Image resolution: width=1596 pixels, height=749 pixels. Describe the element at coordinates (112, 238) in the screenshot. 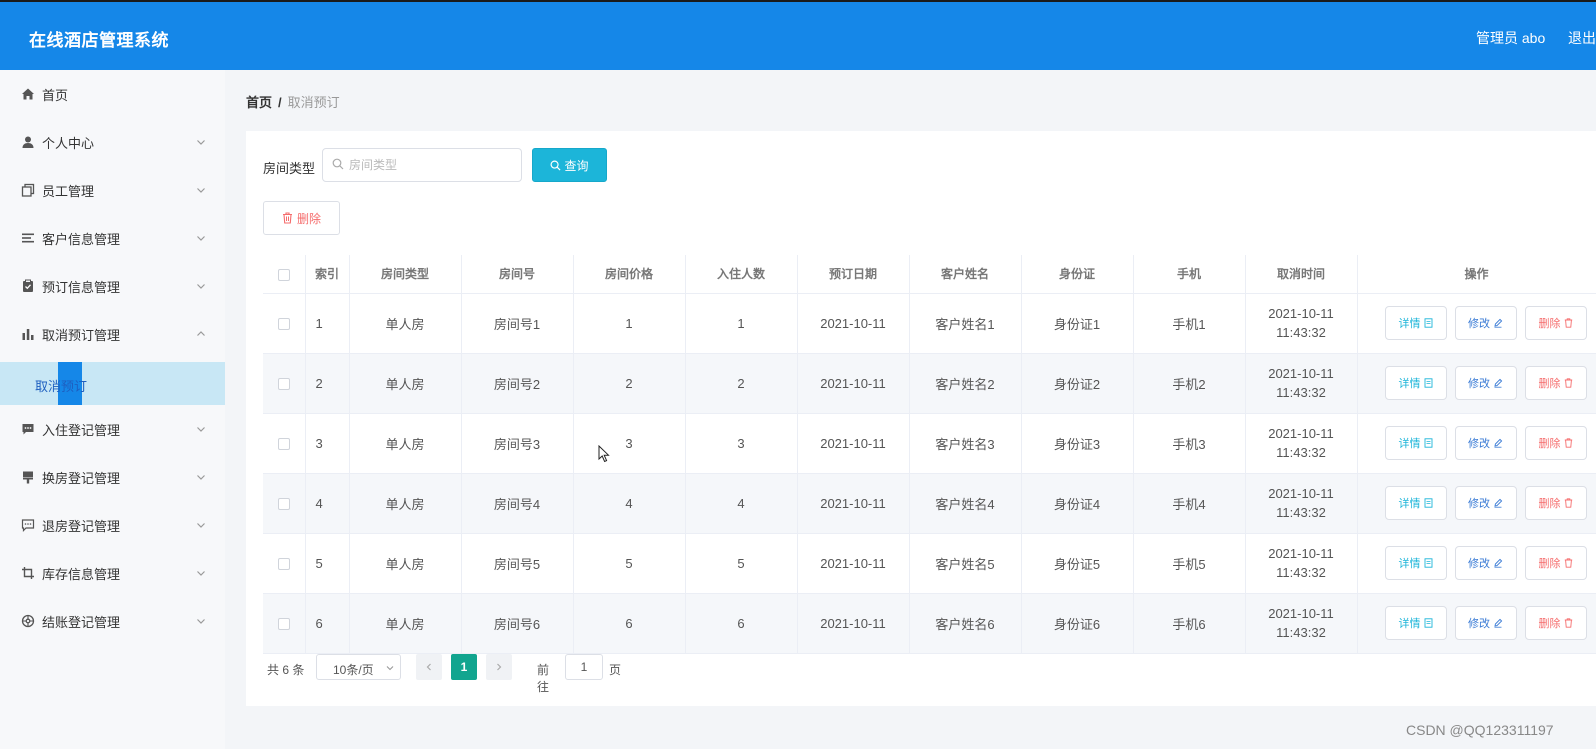

I see `sidebar-item-customer: 客户信息管理` at that location.